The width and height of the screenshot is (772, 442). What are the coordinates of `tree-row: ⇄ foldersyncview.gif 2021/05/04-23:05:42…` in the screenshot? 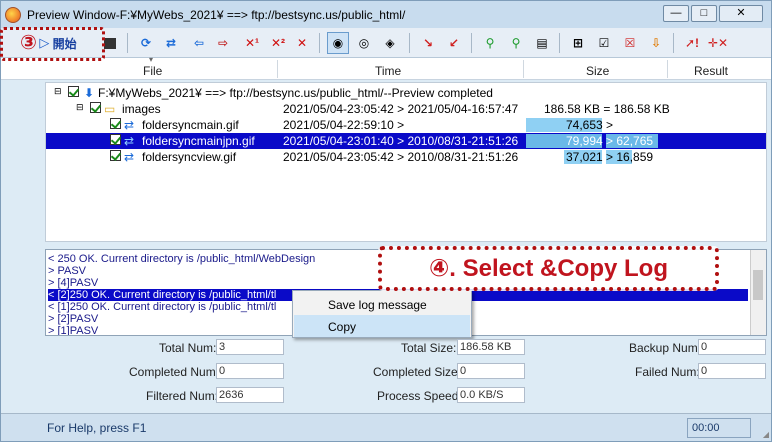 It's located at (406, 157).